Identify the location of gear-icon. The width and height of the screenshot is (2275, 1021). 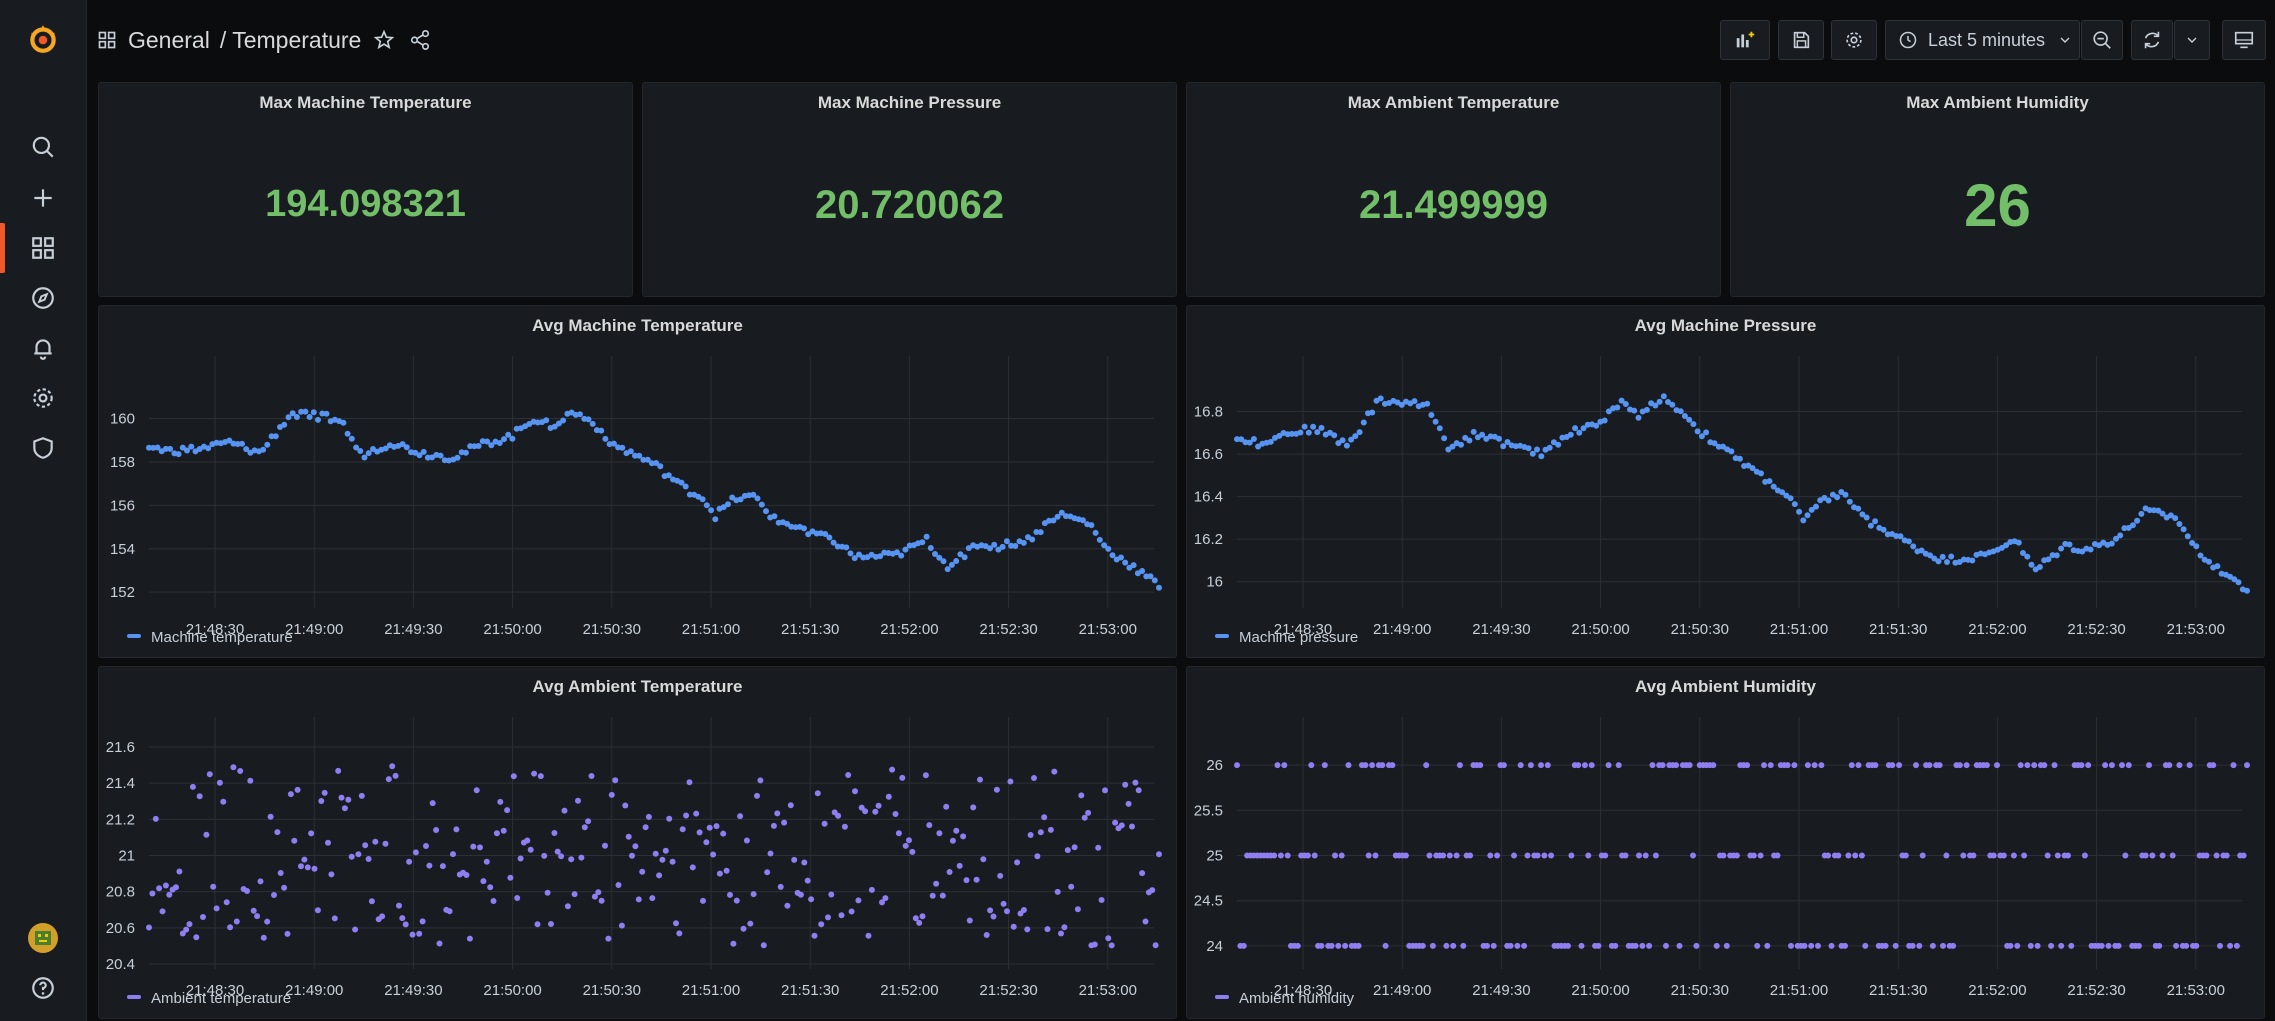
(43, 398).